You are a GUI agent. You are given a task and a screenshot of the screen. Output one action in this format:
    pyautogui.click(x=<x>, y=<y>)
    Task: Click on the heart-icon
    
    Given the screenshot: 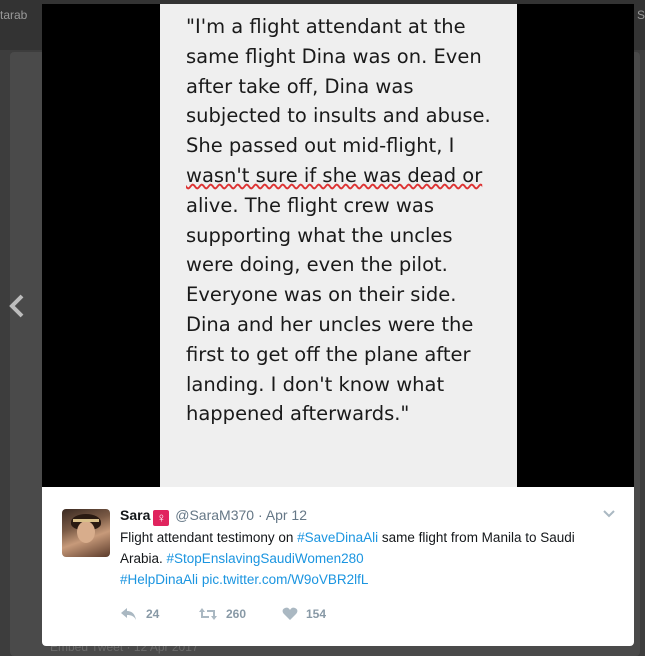 What is the action you would take?
    pyautogui.click(x=290, y=613)
    